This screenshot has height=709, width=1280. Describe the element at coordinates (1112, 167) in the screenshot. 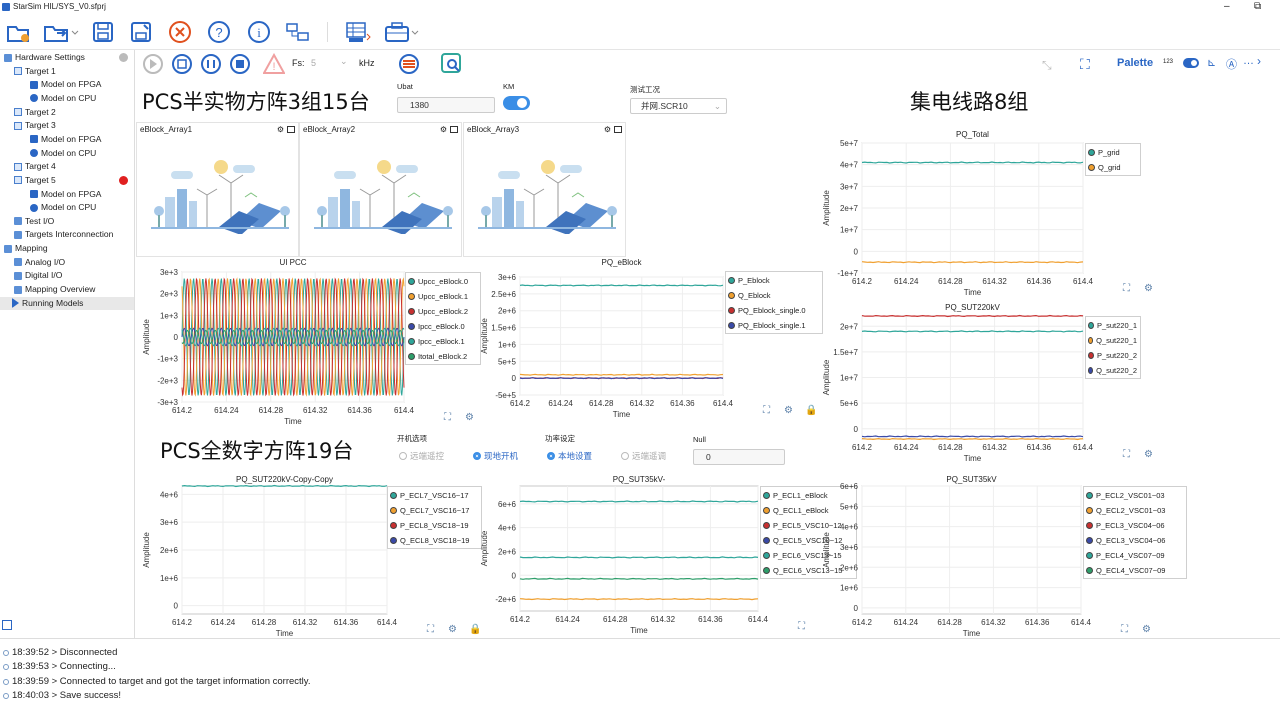

I see `legend-item: Q_grid` at that location.